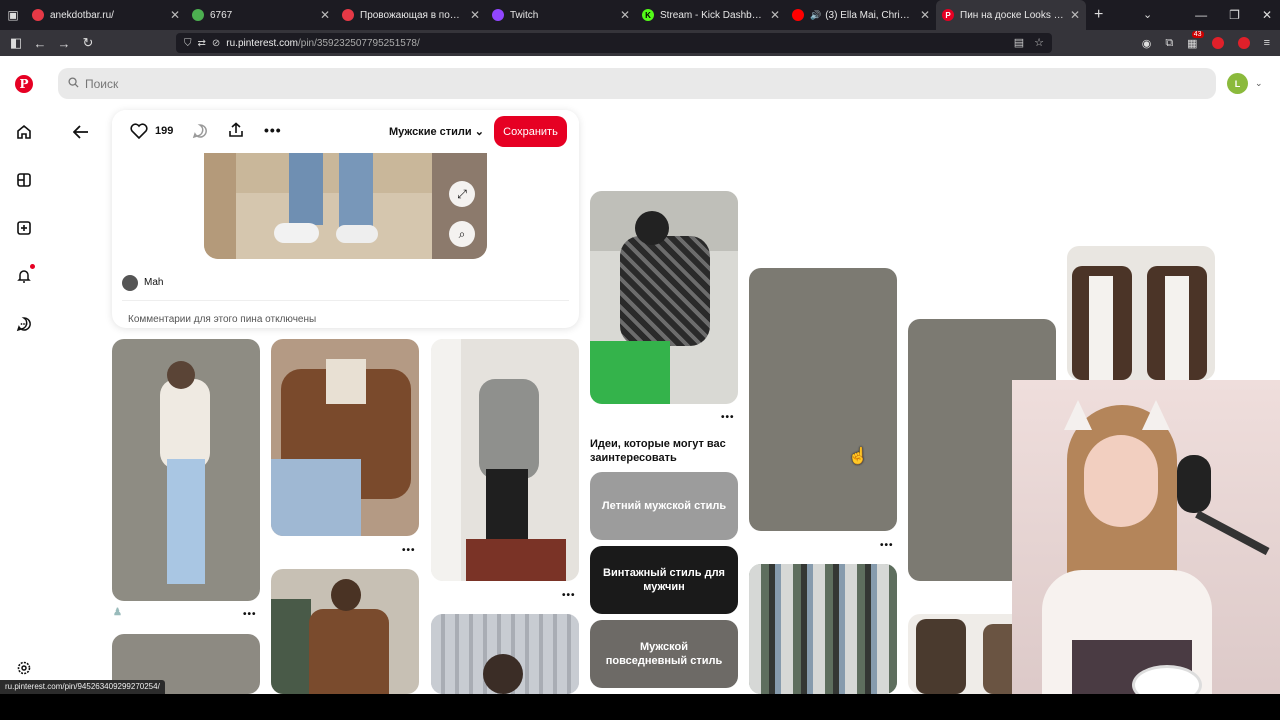  I want to click on reader-view-icon: ▤, so click(1019, 42).